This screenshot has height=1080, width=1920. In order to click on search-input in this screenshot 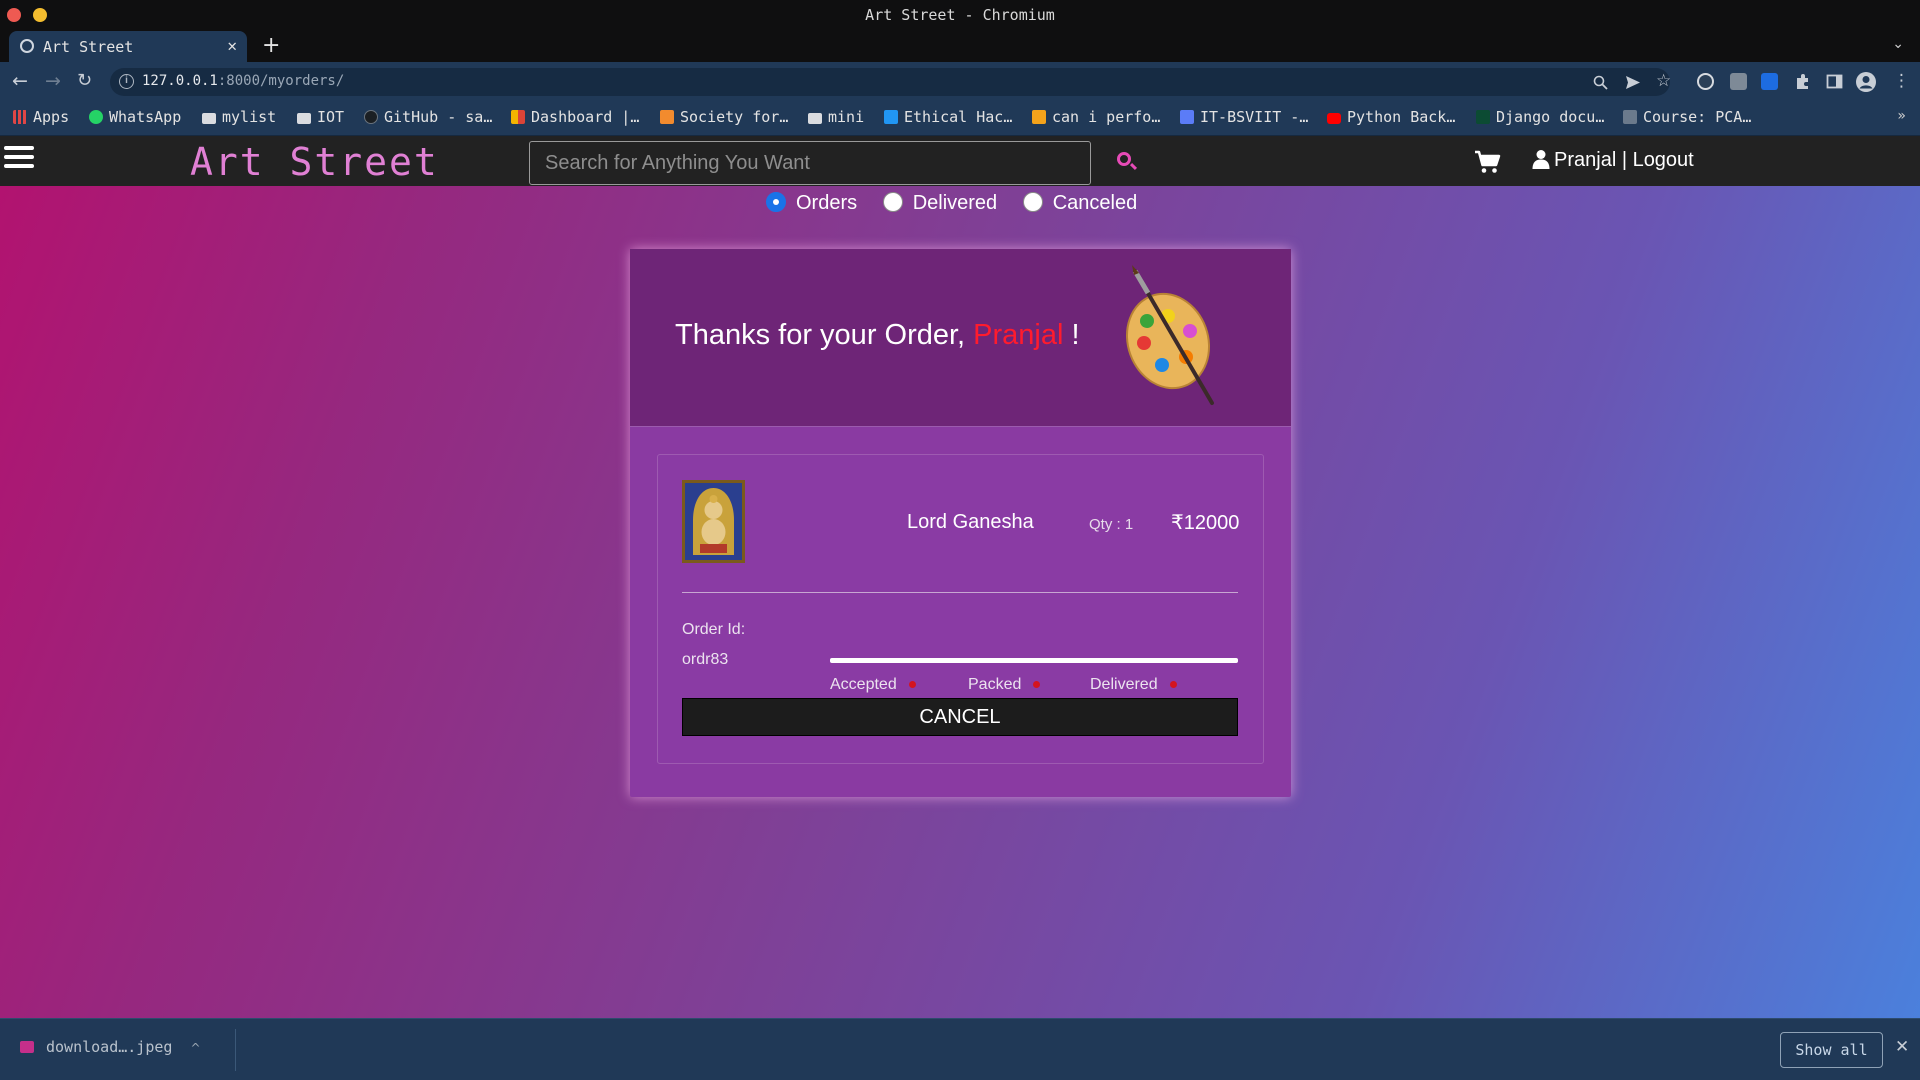, I will do `click(810, 163)`.